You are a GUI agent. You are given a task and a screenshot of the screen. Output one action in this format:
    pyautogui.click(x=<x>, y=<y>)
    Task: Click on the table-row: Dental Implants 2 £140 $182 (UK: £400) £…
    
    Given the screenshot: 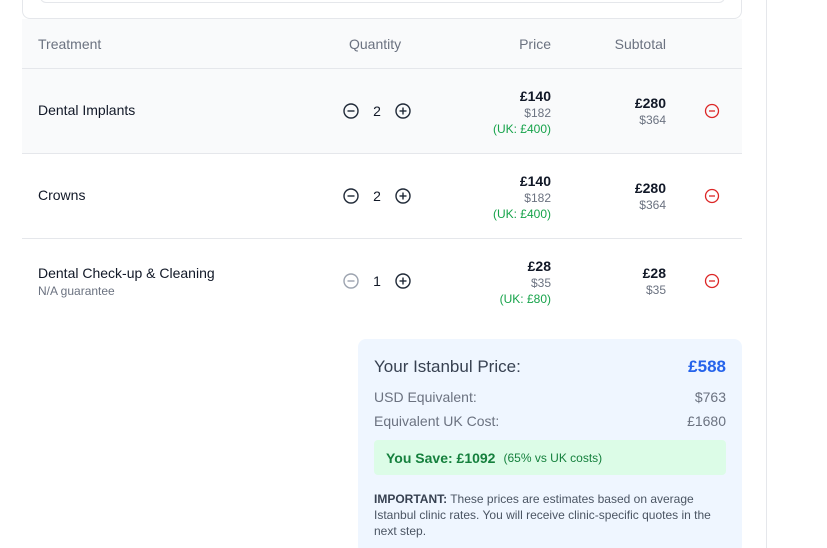 What is the action you would take?
    pyautogui.click(x=382, y=111)
    